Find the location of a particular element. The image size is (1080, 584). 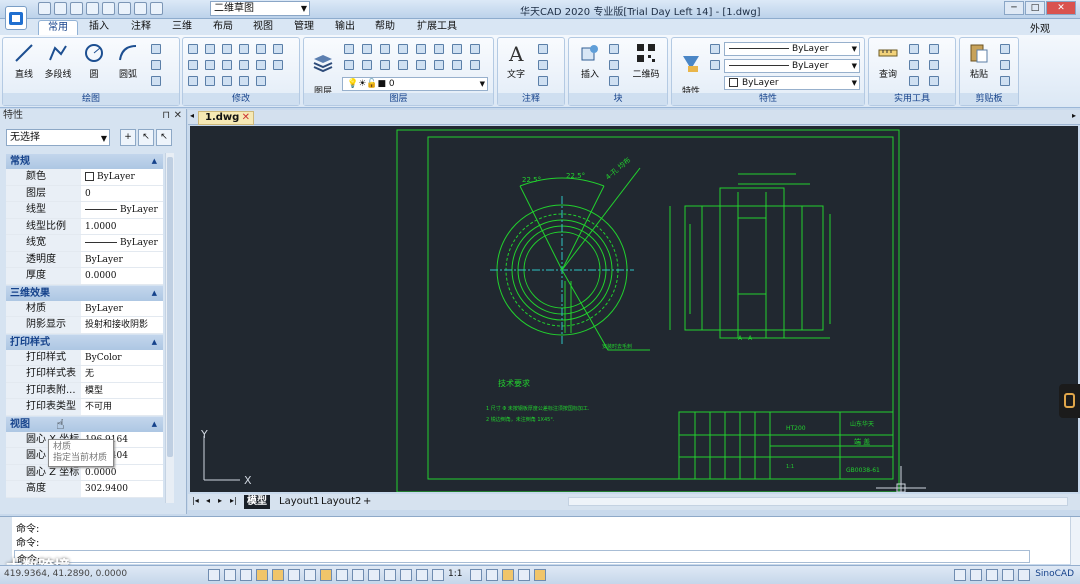

transparency-icon is located at coordinates (358, 575).